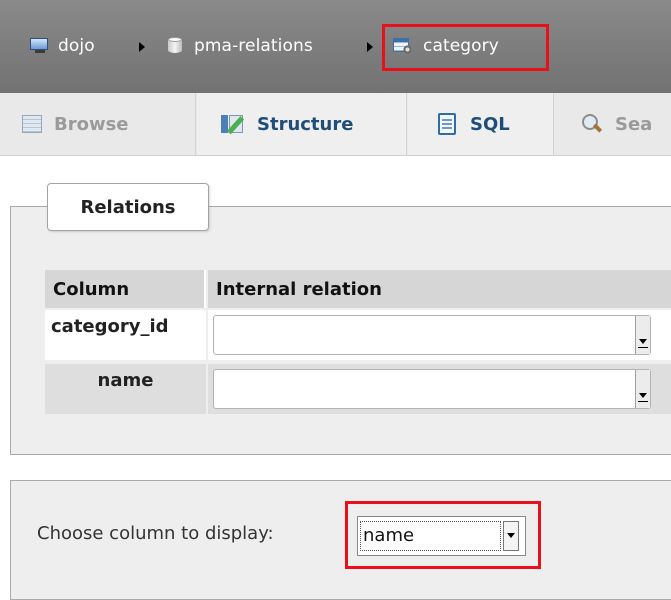  What do you see at coordinates (155, 533) in the screenshot?
I see `choose-column-label: Choose column to display:` at bounding box center [155, 533].